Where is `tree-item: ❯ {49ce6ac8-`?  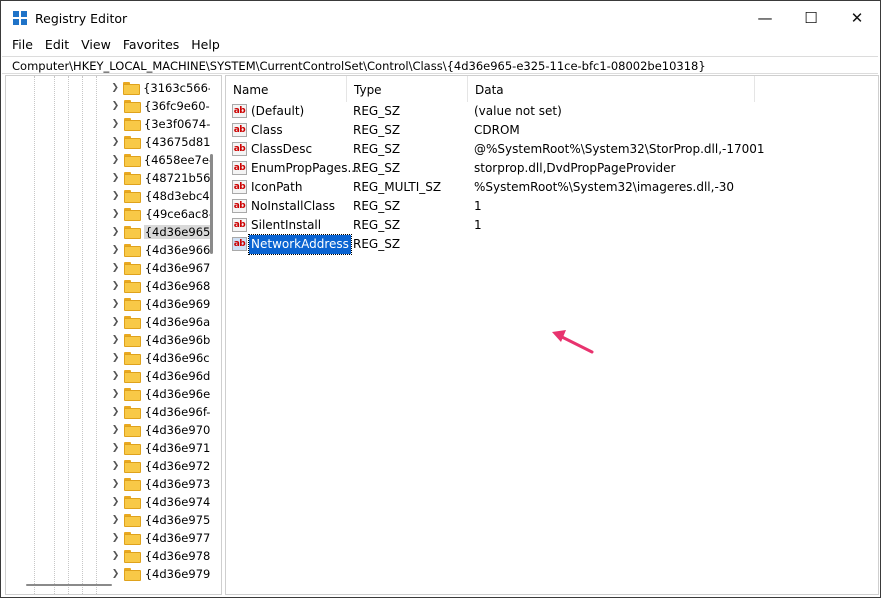
tree-item: ❯ {49ce6ac8- is located at coordinates (160, 214).